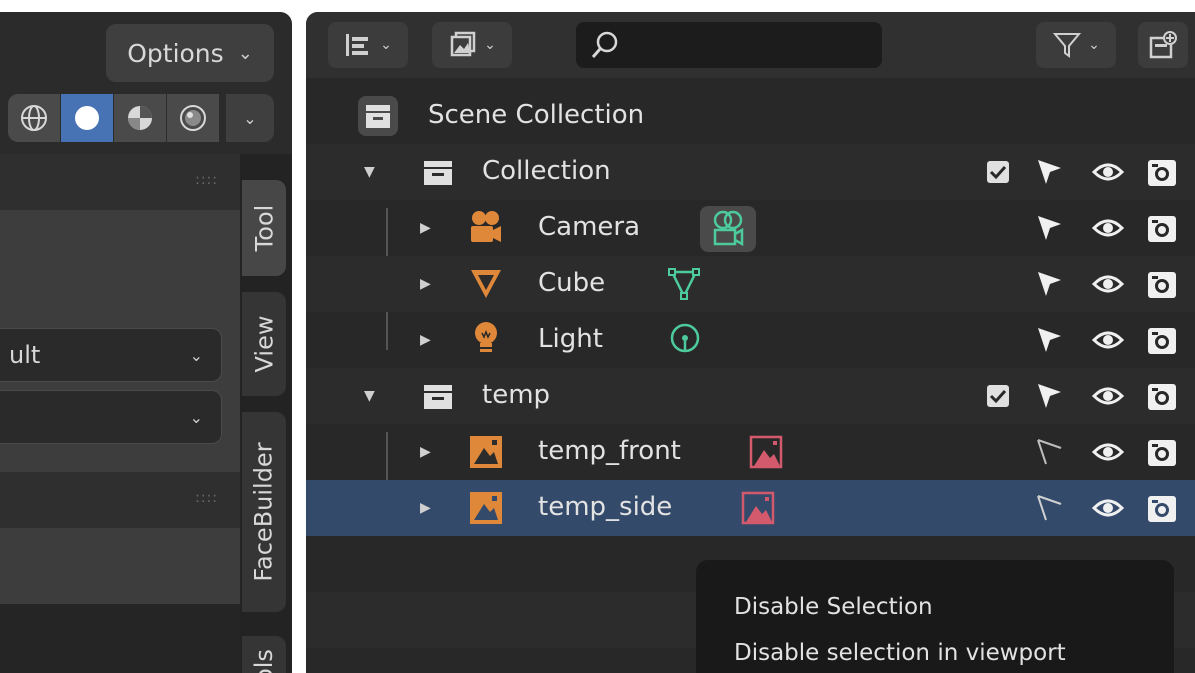 Image resolution: width=1195 pixels, height=673 pixels. I want to click on tree-row-label: temp_side, so click(605, 507).